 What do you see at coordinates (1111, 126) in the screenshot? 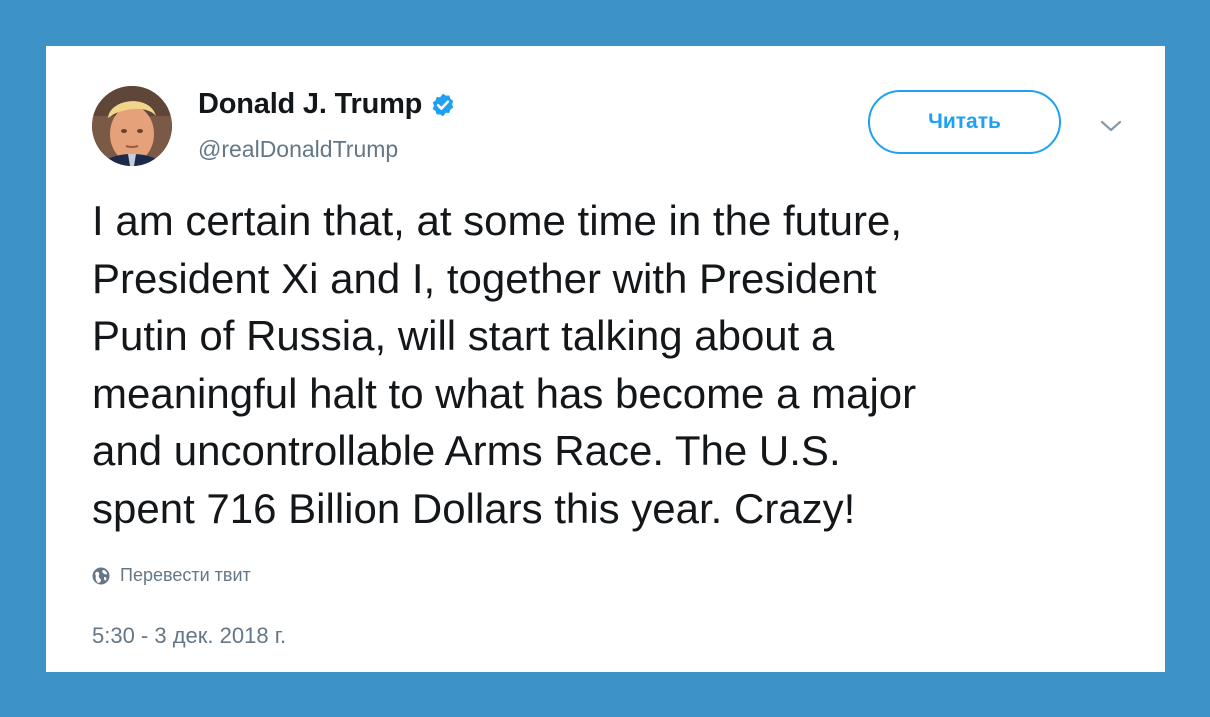
I see `chevron-down-icon` at bounding box center [1111, 126].